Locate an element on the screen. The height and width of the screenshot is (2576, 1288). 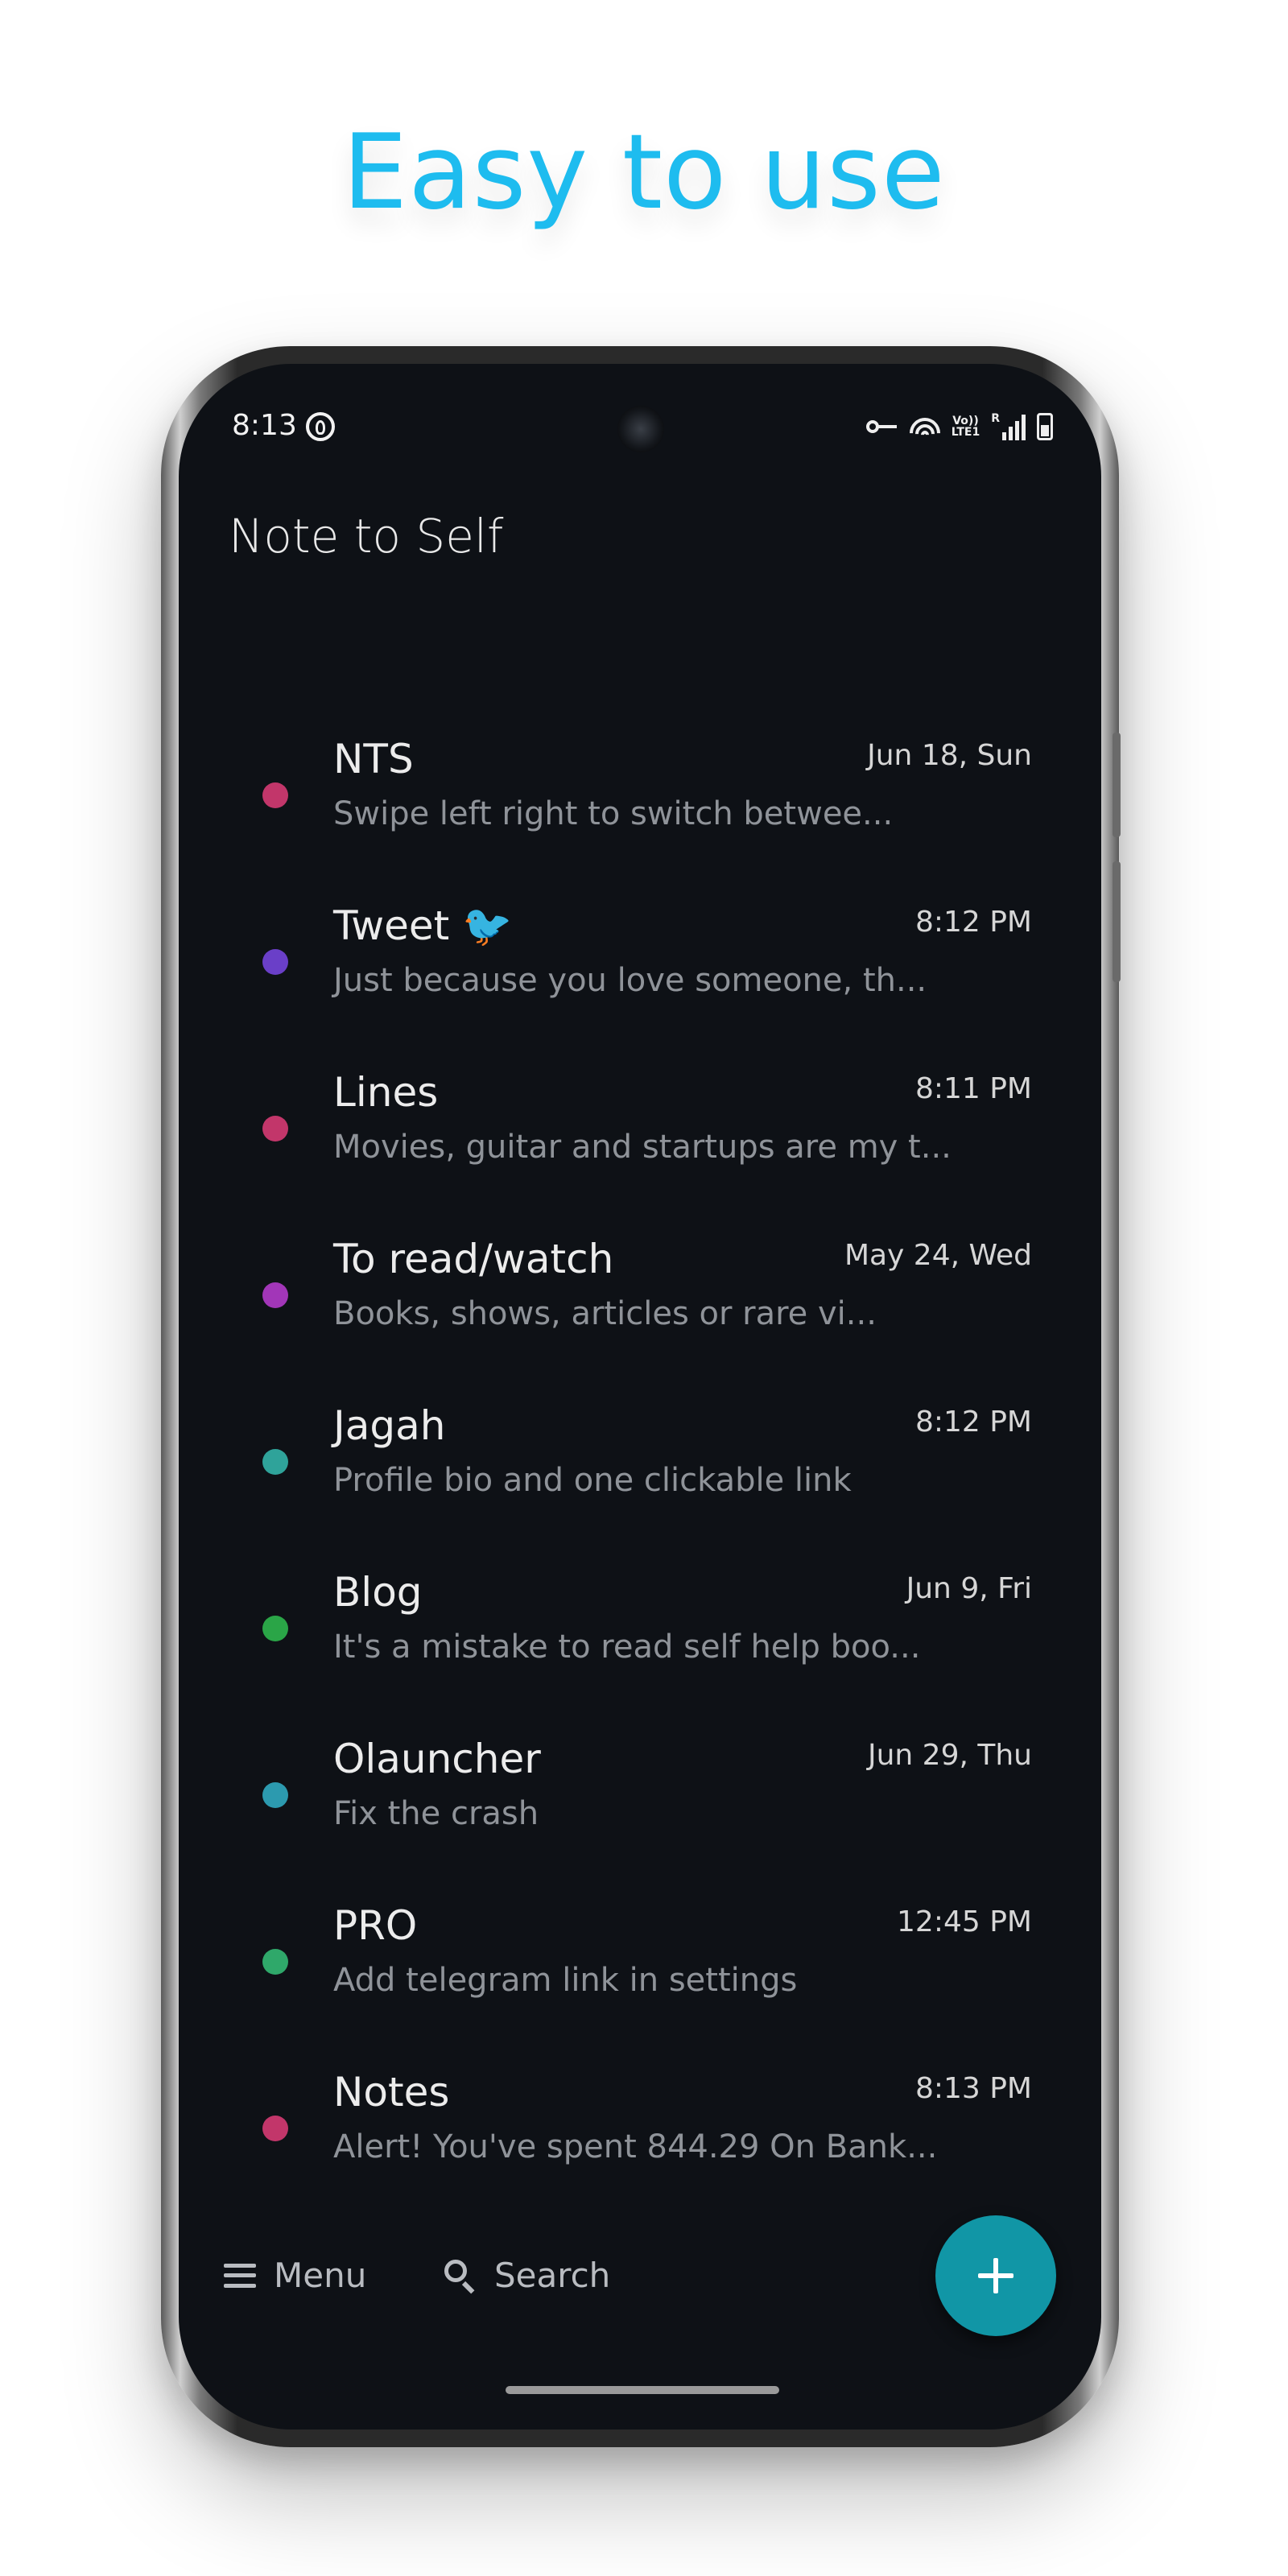
status-icons: Vo)) LTE1 R is located at coordinates (959, 427).